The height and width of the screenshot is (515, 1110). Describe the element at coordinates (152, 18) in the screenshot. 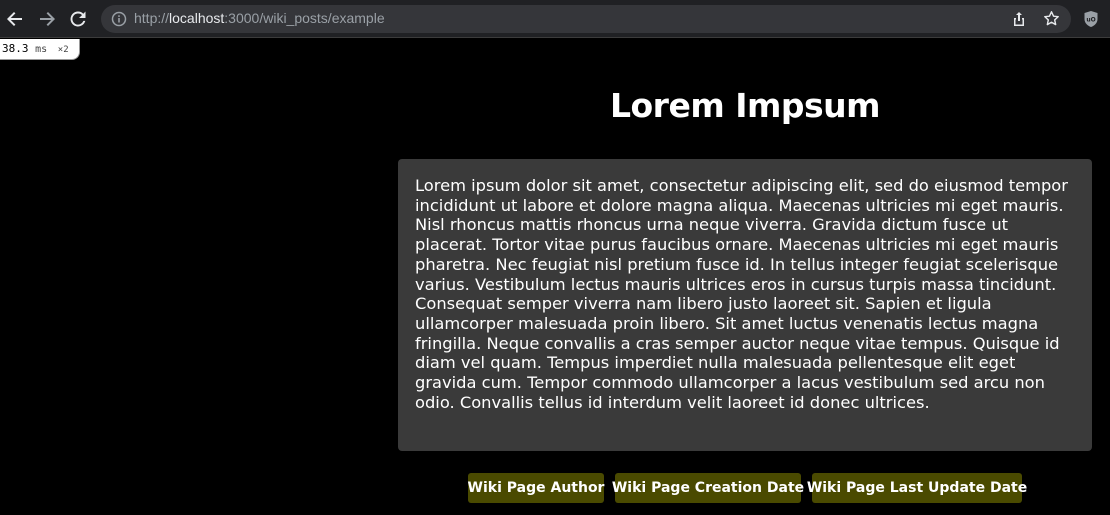

I see `url-scheme: http://` at that location.